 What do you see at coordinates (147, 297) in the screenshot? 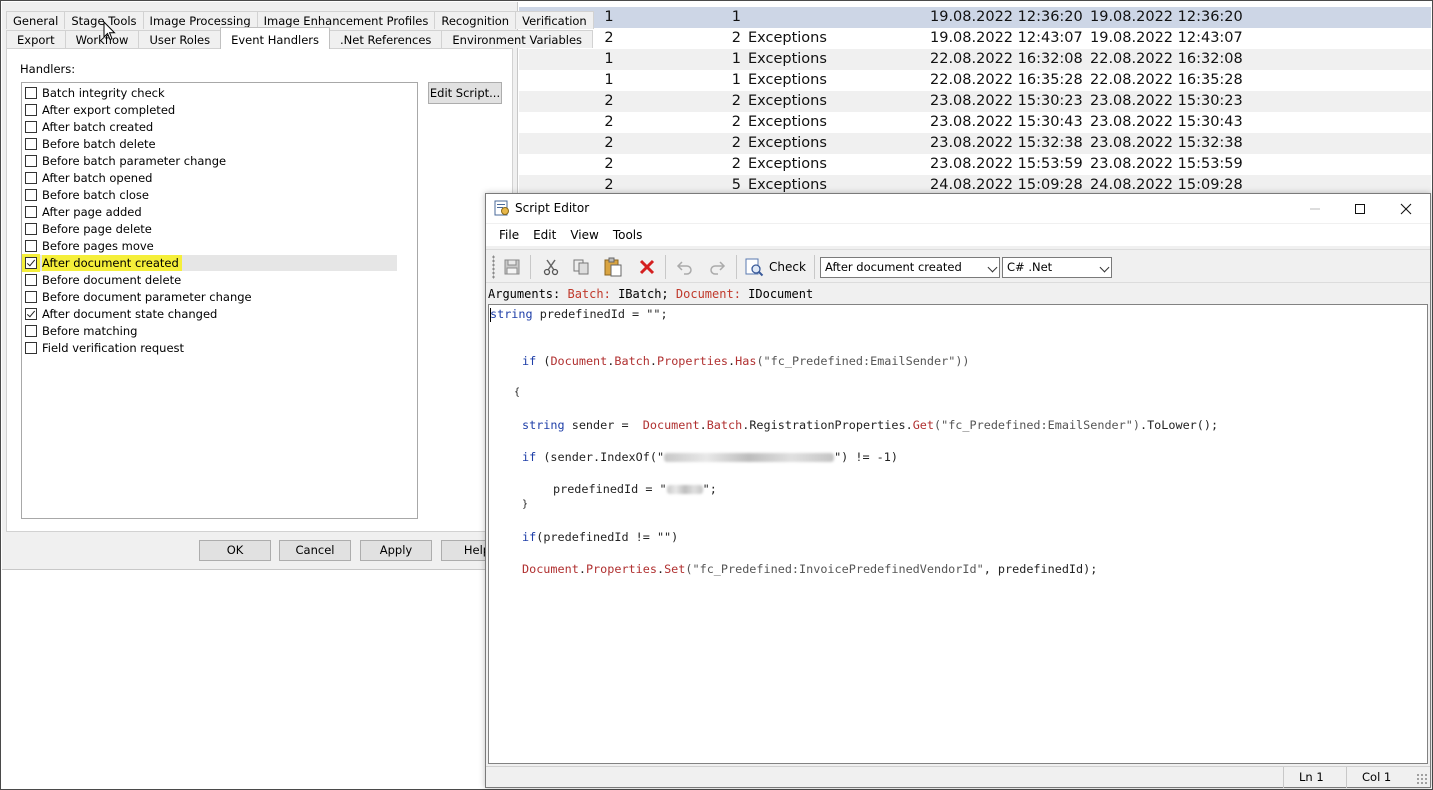
I see `handler-label: Before document parameter change` at bounding box center [147, 297].